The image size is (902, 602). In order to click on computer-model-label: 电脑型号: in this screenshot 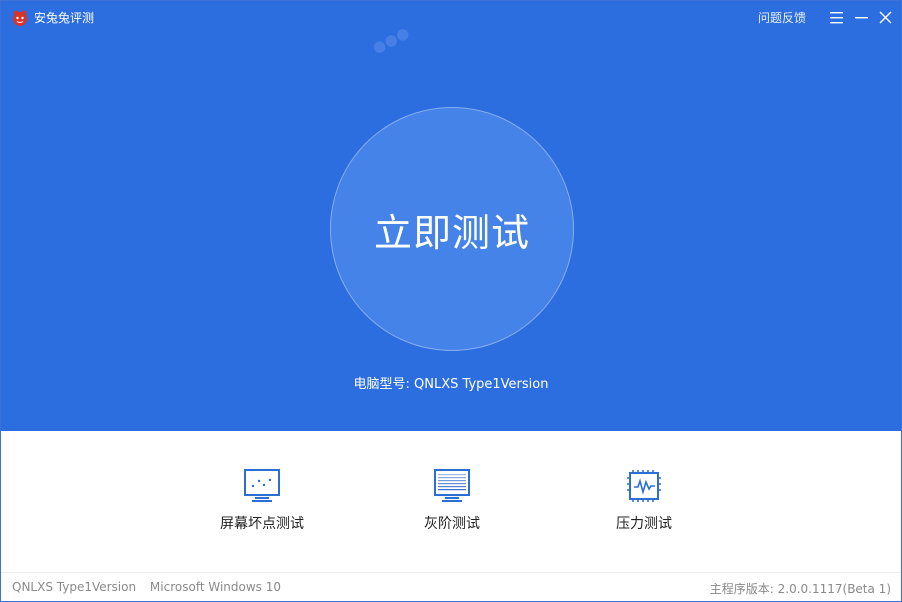, I will do `click(381, 384)`.